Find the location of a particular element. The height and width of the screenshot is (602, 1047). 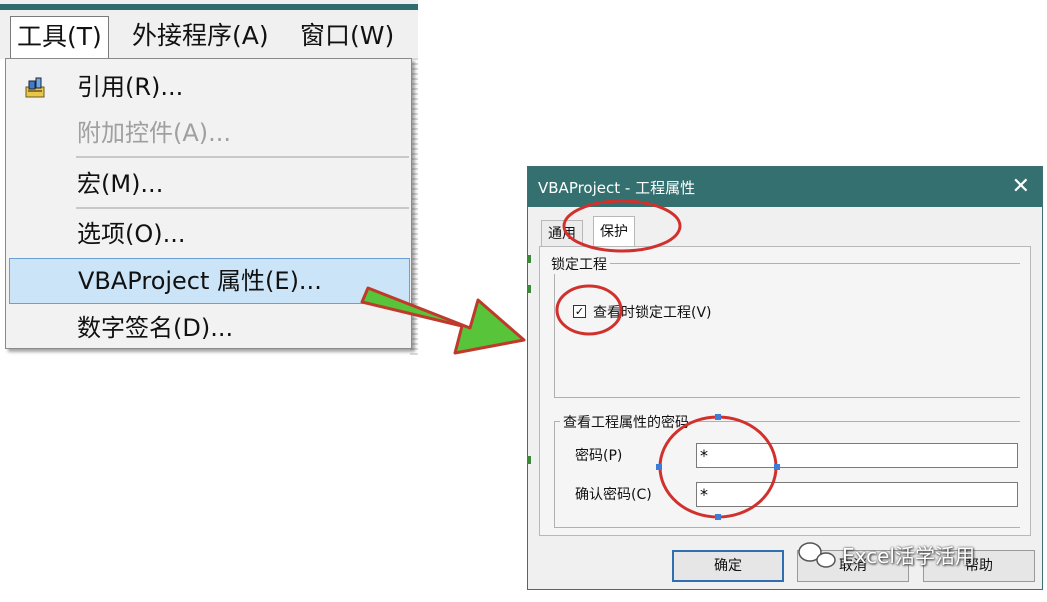

menu-addins: 外接程序(A) is located at coordinates (200, 37).